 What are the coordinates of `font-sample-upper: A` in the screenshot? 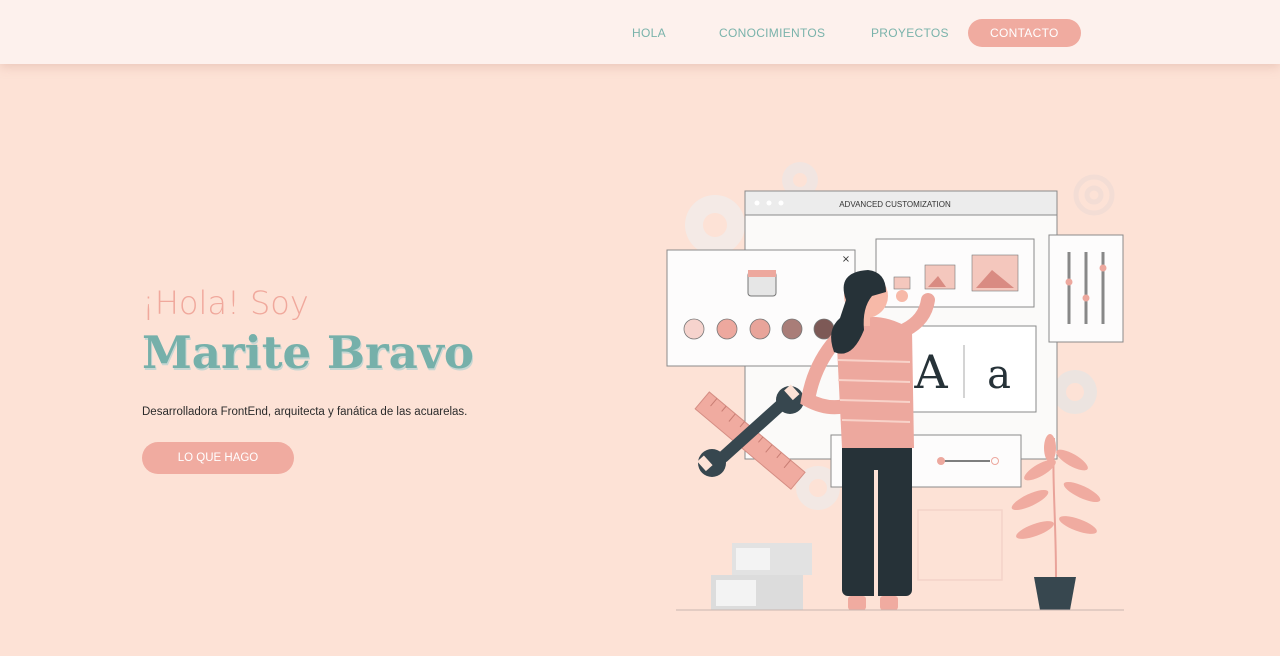 It's located at (930, 372).